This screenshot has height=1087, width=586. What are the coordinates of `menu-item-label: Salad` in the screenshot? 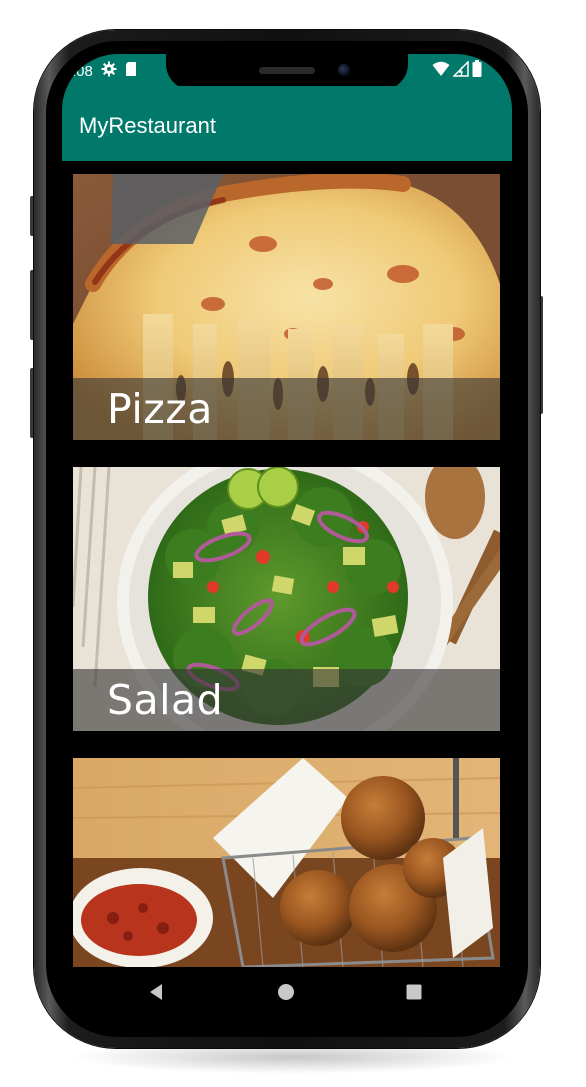 It's located at (165, 700).